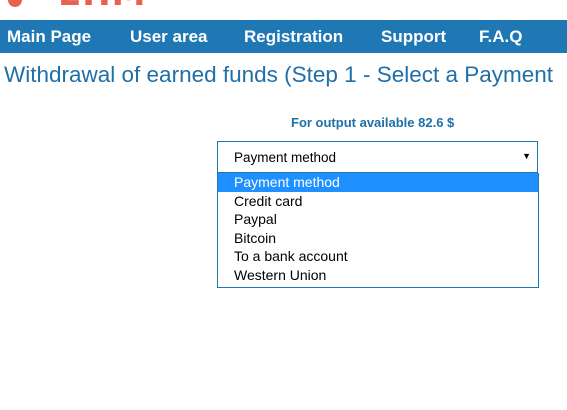  What do you see at coordinates (285, 157) in the screenshot?
I see `select-current-value: Payment method` at bounding box center [285, 157].